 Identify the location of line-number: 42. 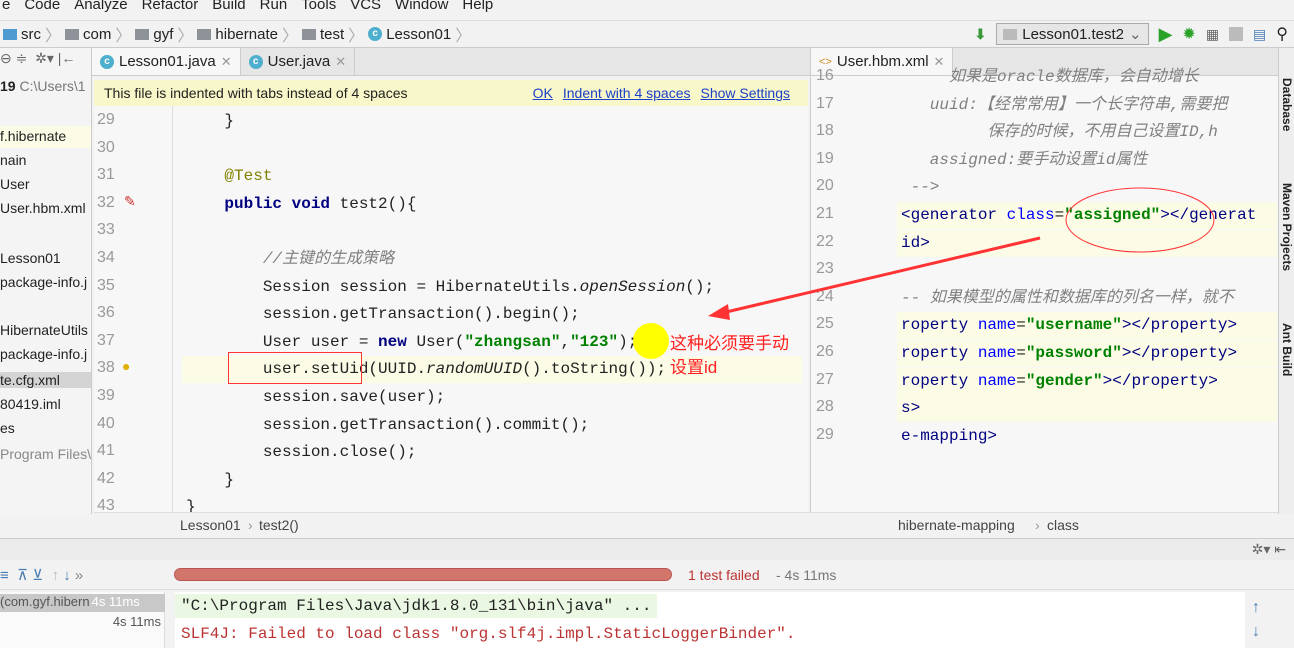
(106, 478).